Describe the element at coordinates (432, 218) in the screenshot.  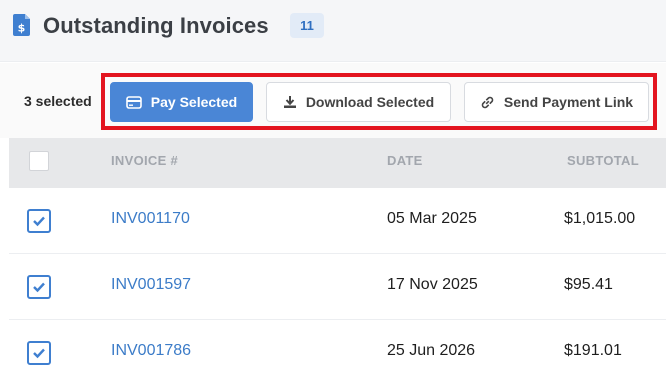
I see `invoice-date: 05 Mar 2025` at that location.